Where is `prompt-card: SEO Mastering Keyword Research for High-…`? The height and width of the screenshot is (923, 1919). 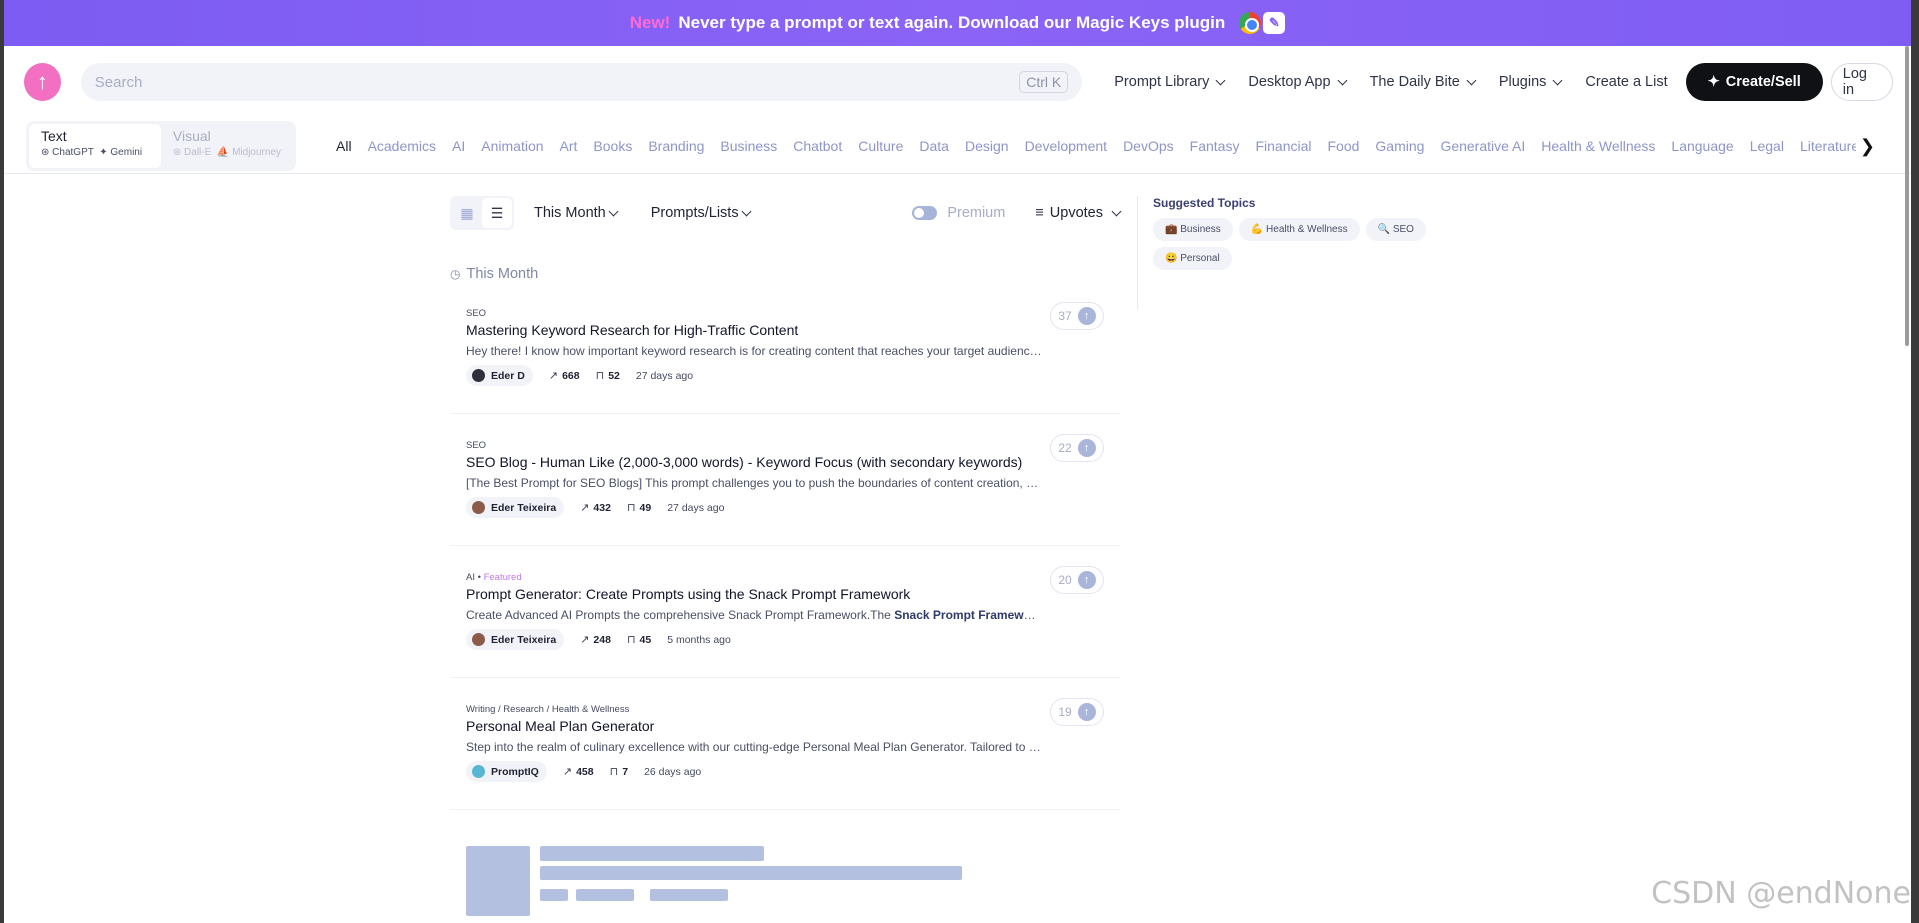
prompt-card: SEO Mastering Keyword Research for High-… is located at coordinates (785, 348).